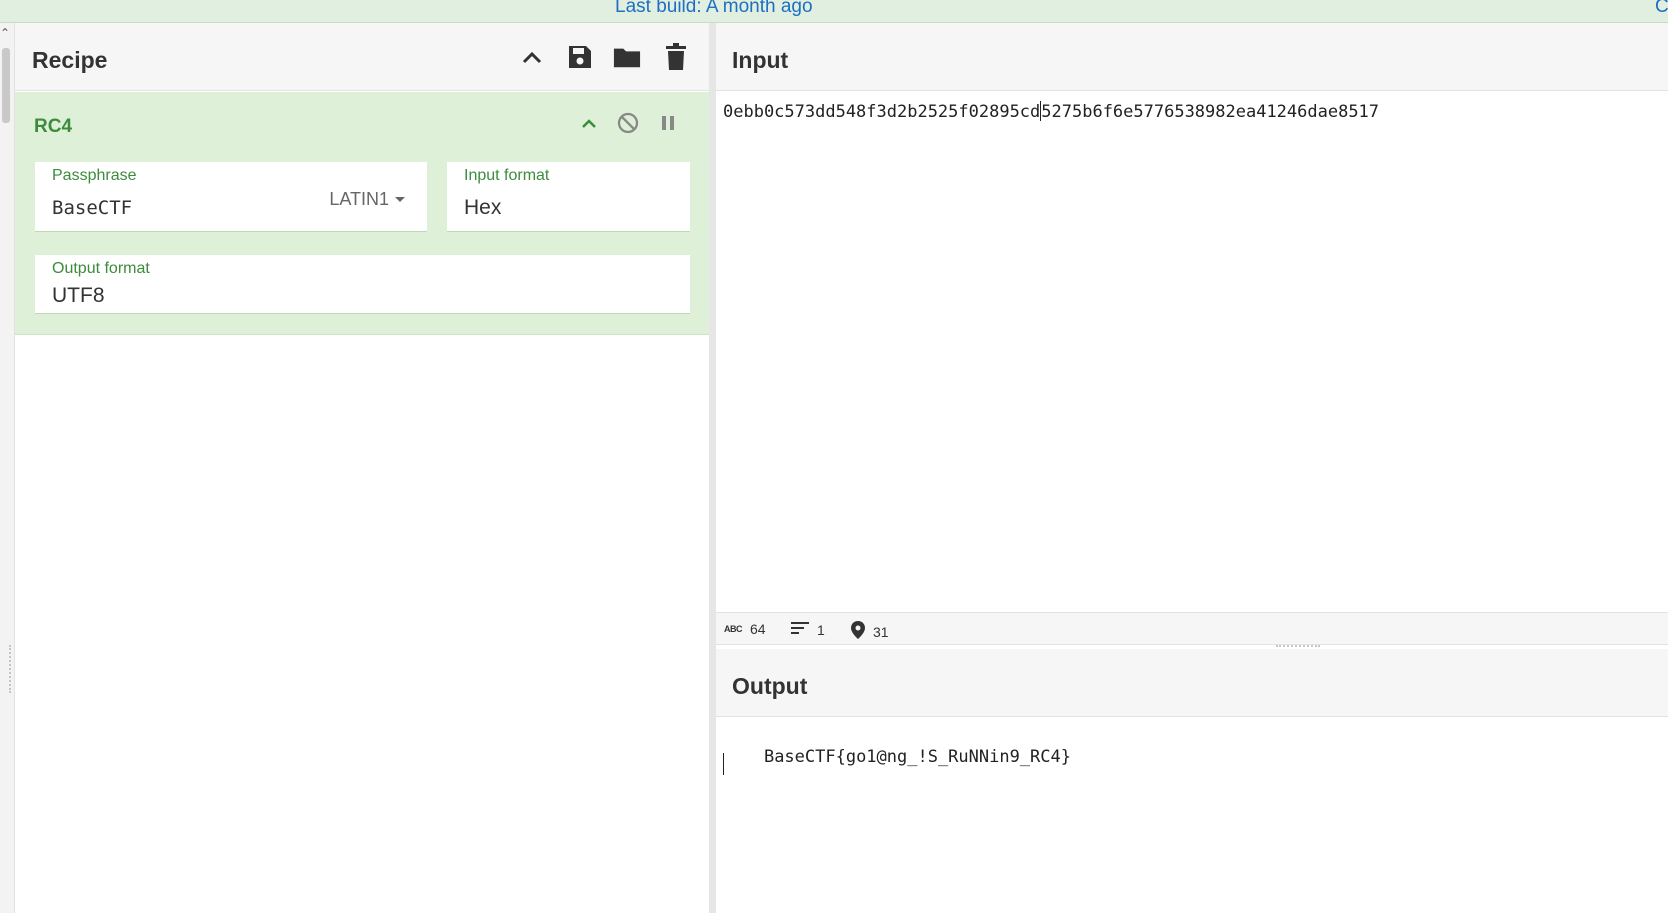 Image resolution: width=1668 pixels, height=913 pixels. Describe the element at coordinates (359, 199) in the screenshot. I see `passphrase-encoding-value: LATIN1` at that location.